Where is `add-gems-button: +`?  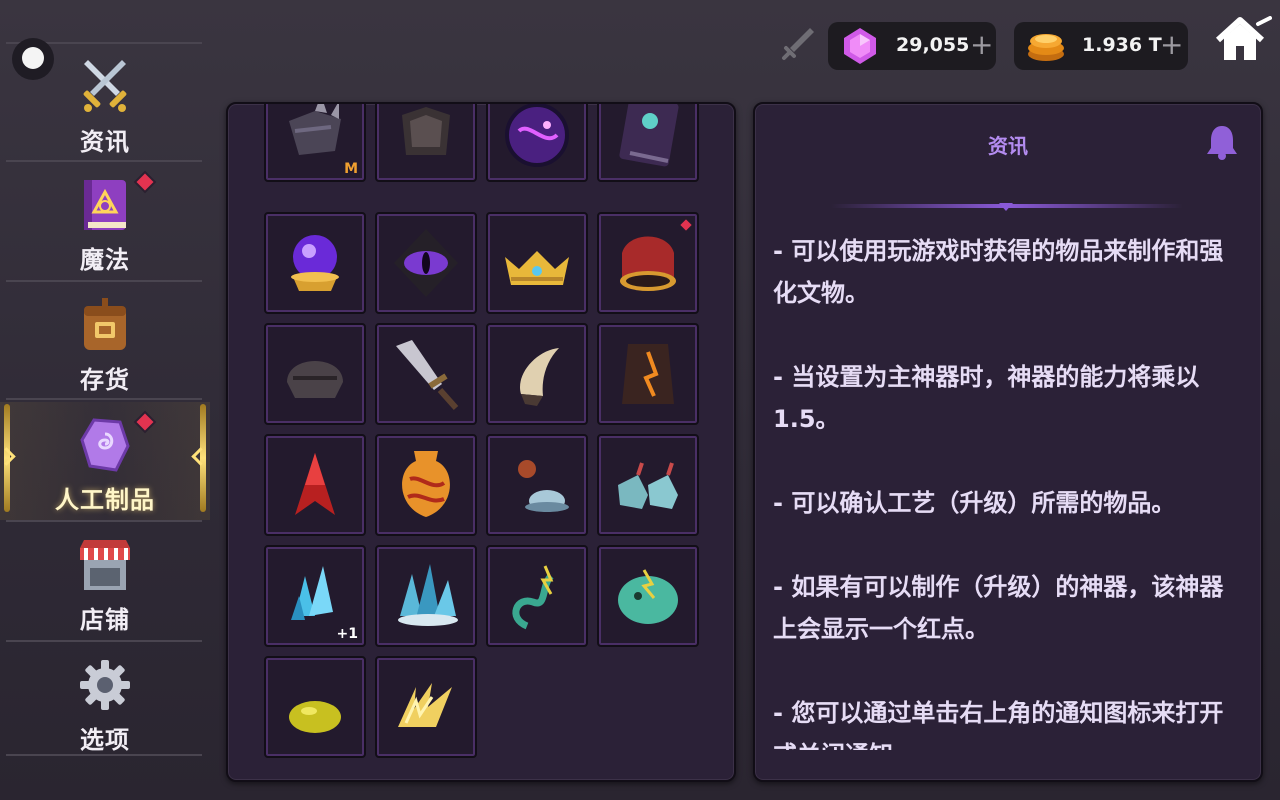 add-gems-button: + is located at coordinates (981, 44).